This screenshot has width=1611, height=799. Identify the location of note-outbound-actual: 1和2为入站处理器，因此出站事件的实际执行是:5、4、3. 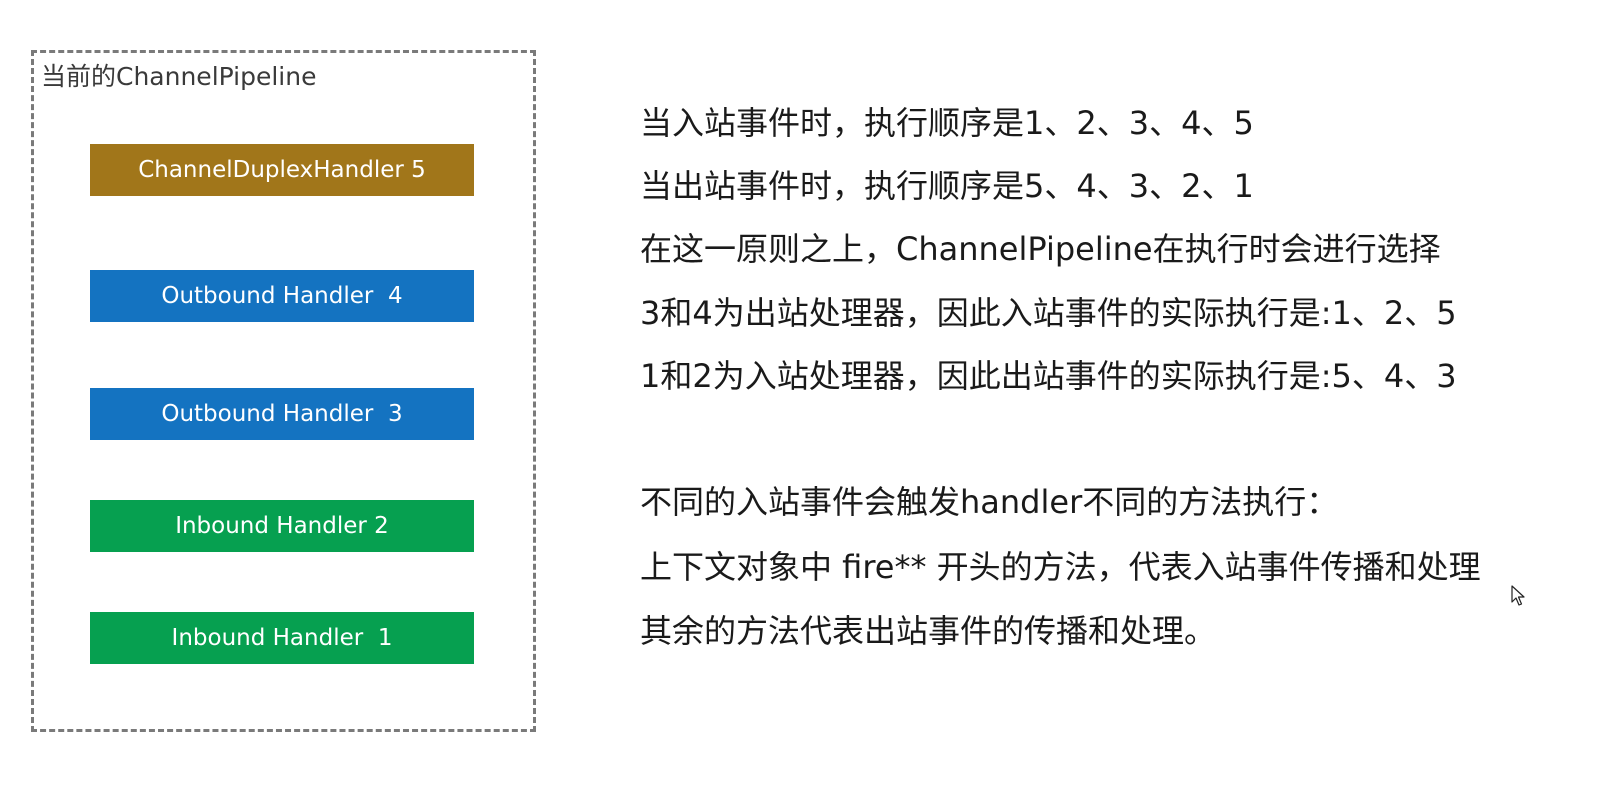
(1048, 376).